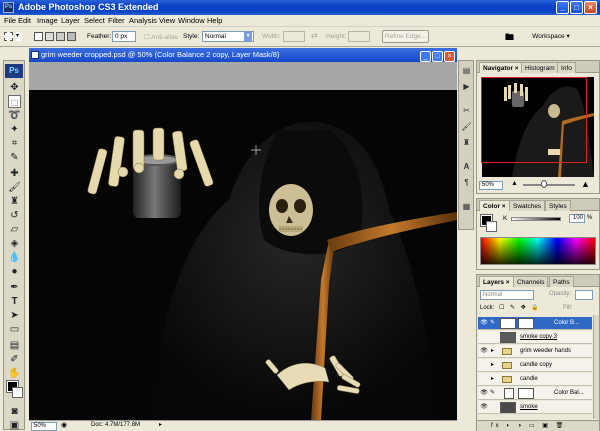  Describe the element at coordinates (116, 20) in the screenshot. I see `menu-filter: Filter` at that location.